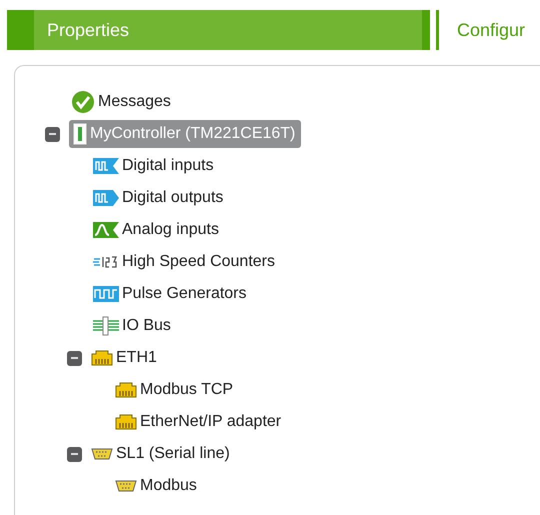 The image size is (540, 515). Describe the element at coordinates (106, 262) in the screenshot. I see `counter-icon` at that location.